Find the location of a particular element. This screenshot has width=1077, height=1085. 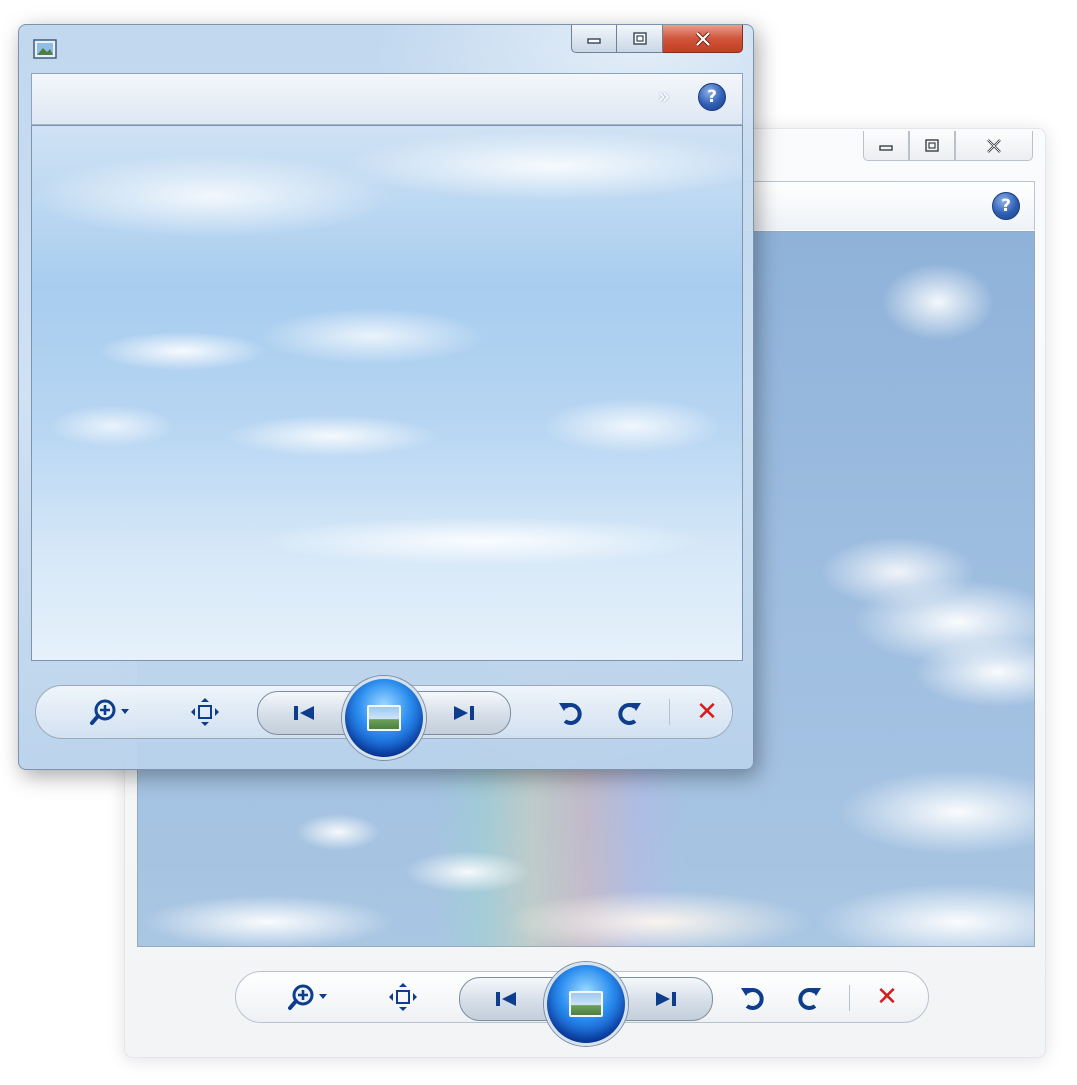

front-next-button is located at coordinates (464, 713).